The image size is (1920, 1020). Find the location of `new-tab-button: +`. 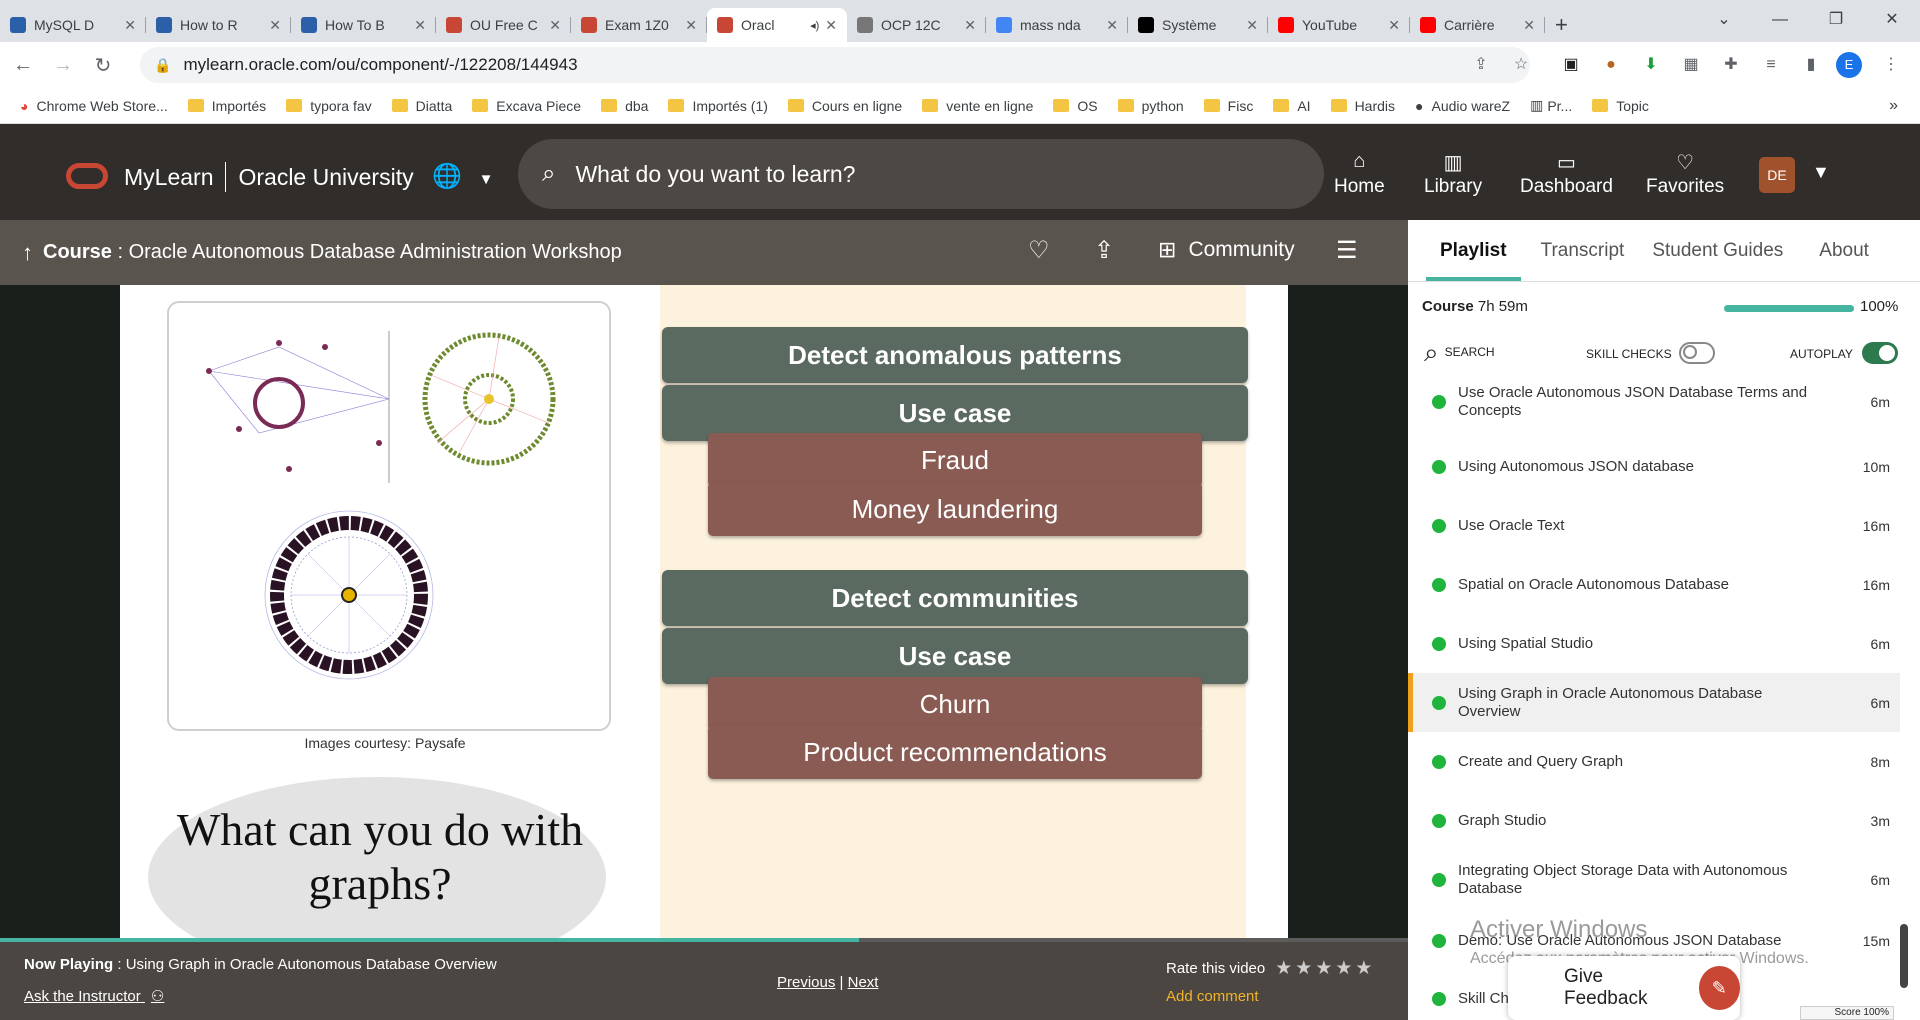

new-tab-button: + is located at coordinates (1561, 25).